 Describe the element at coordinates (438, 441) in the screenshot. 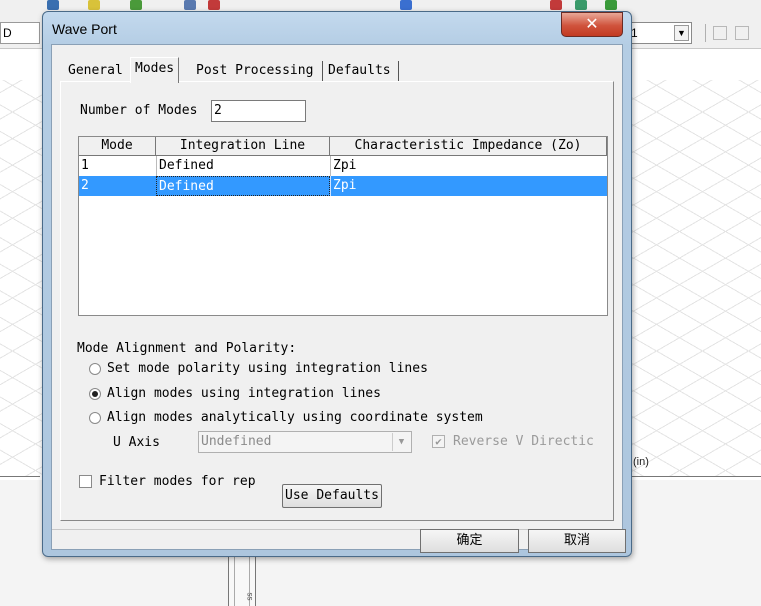

I see `reverse-v-checkbox: ✔` at that location.